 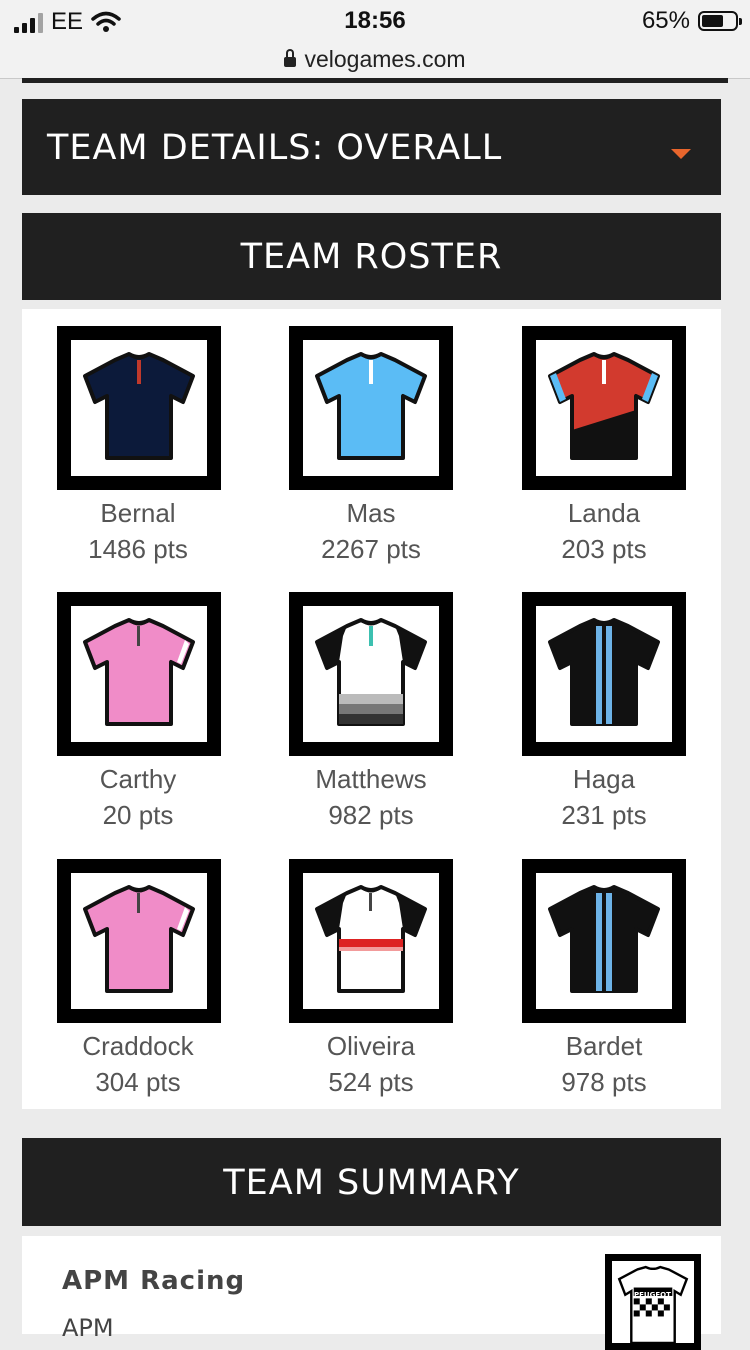 I want to click on team-summary-header: TEAM SUMMARY, so click(x=371, y=1182).